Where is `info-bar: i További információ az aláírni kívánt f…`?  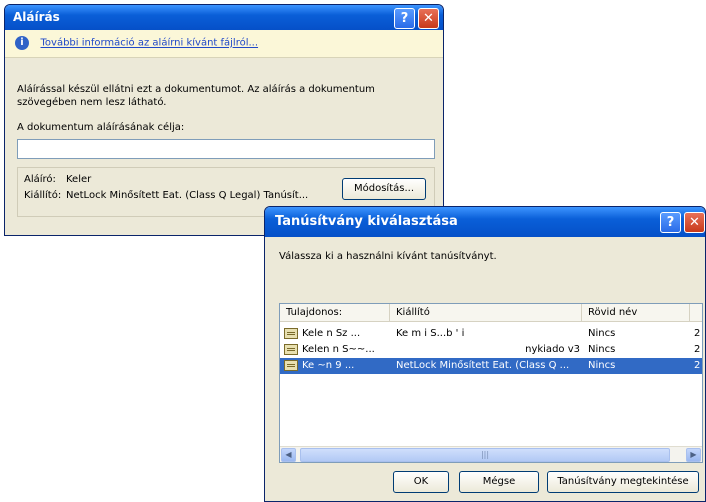 info-bar: i További információ az aláírni kívánt f… is located at coordinates (224, 44).